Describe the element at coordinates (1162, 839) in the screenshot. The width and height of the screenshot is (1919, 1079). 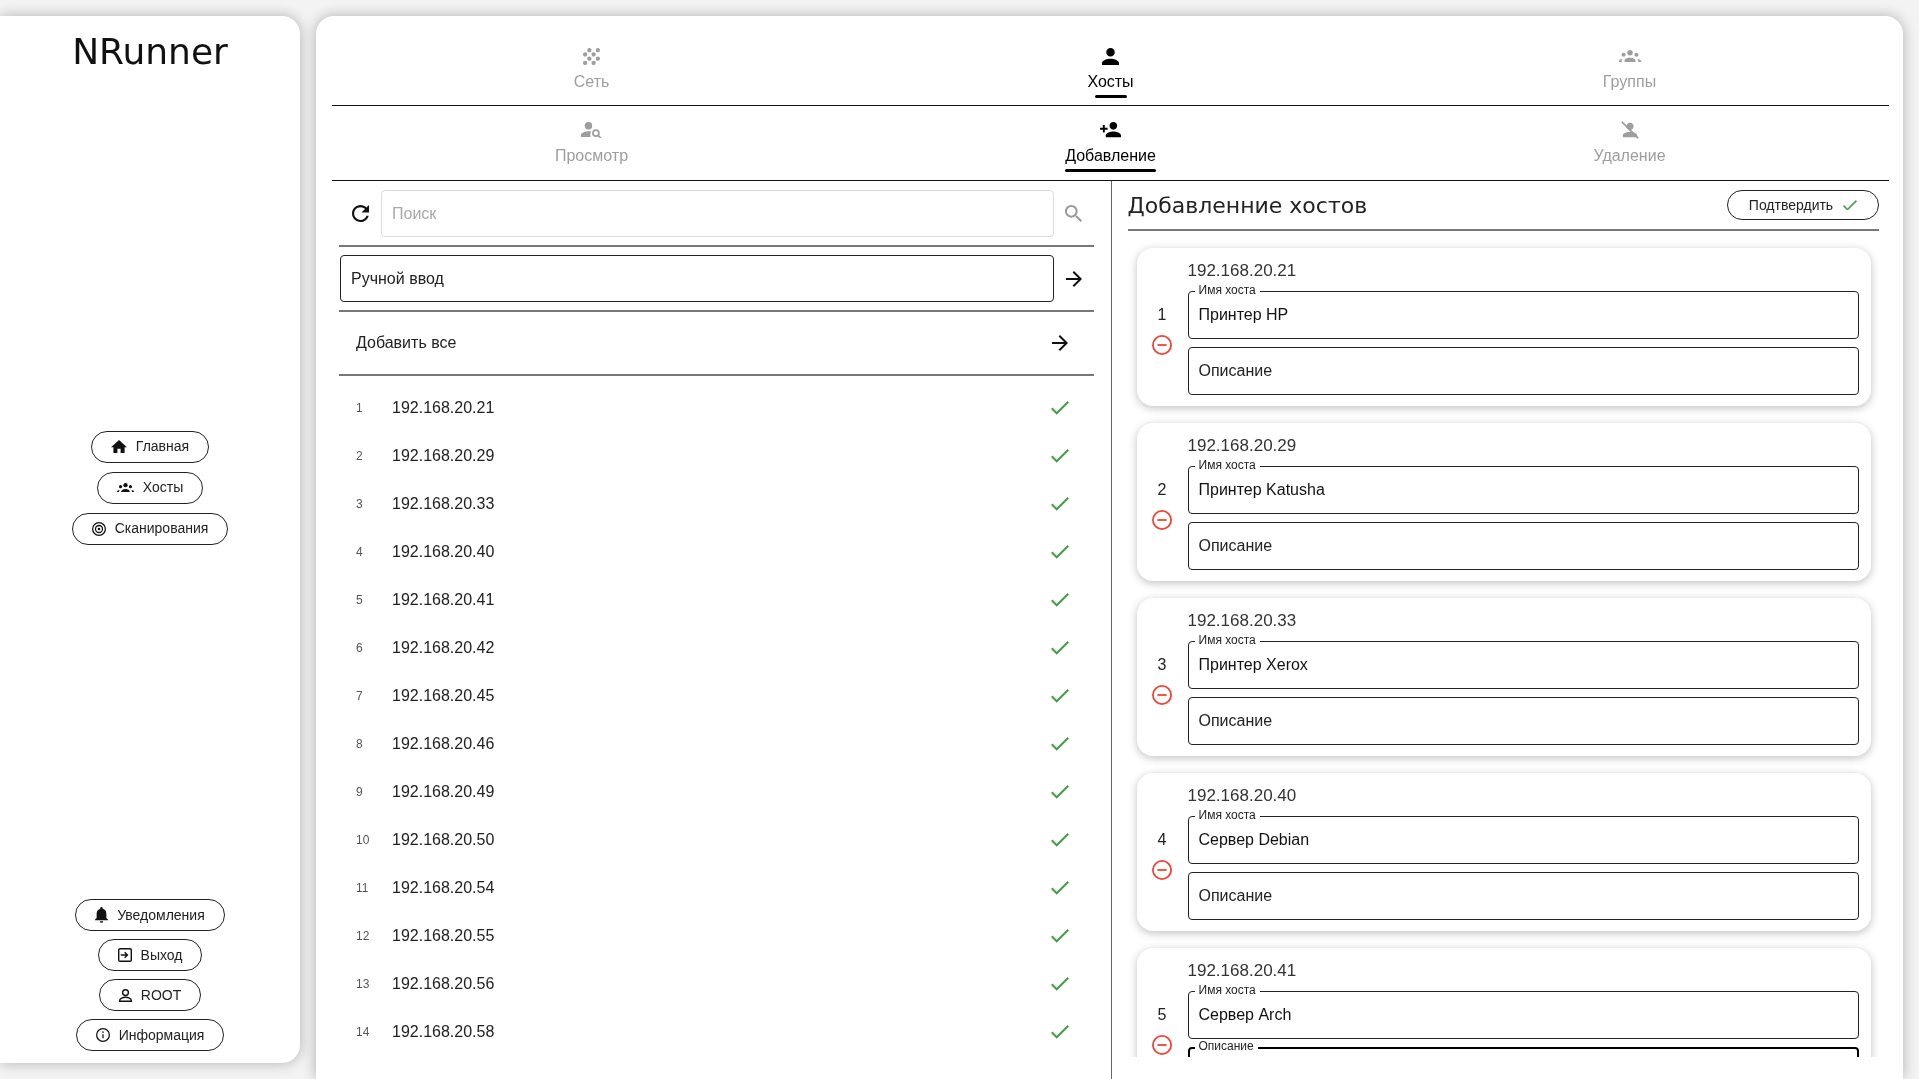
I see `host-number: 4` at that location.